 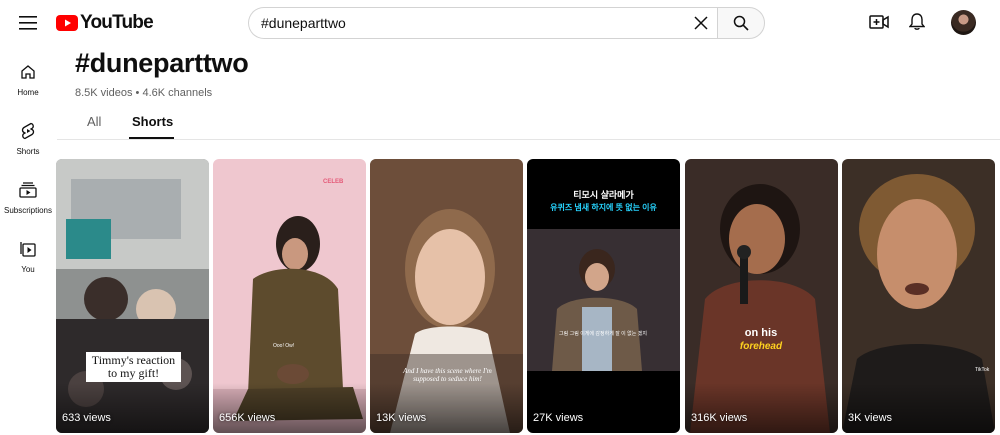 What do you see at coordinates (982, 370) in the screenshot?
I see `tiktok-watermark: TikTok` at bounding box center [982, 370].